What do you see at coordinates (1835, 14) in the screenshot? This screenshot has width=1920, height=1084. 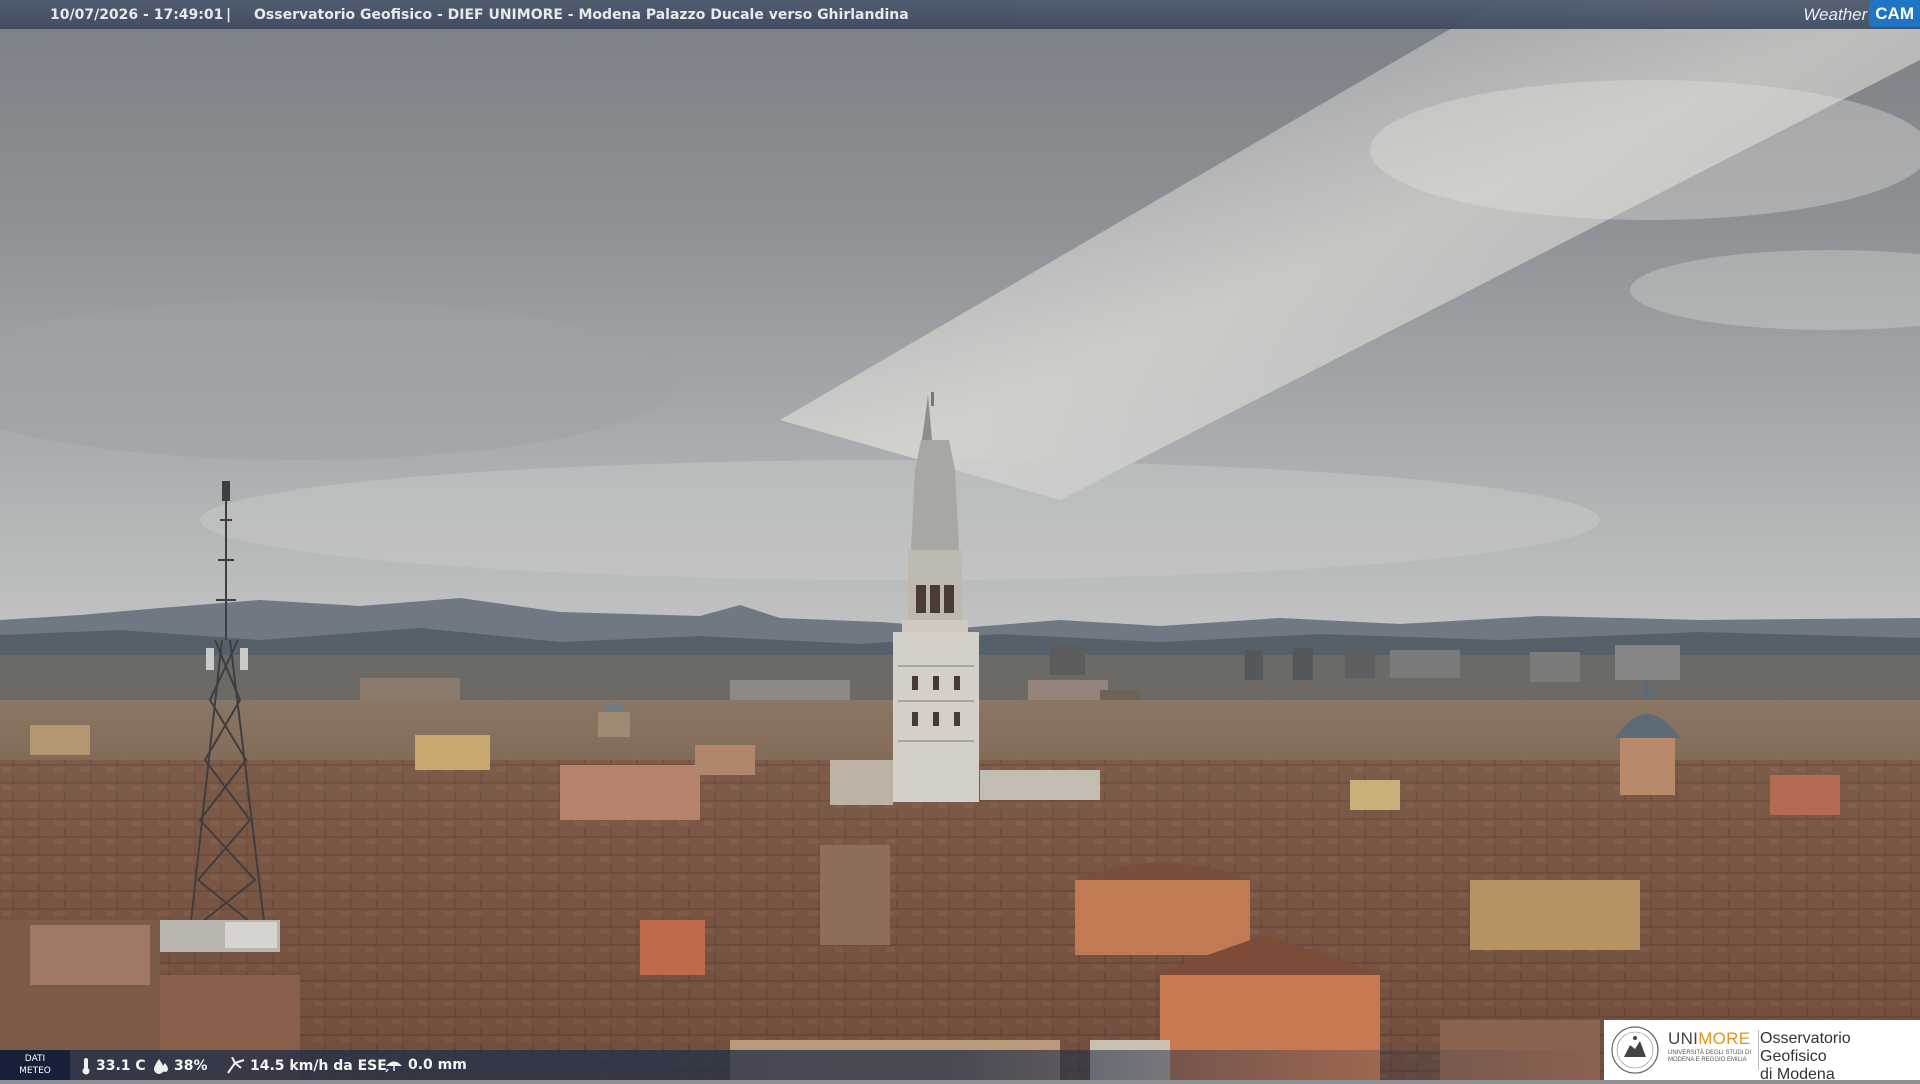 I see `weathercam-logo-weather: Weather` at bounding box center [1835, 14].